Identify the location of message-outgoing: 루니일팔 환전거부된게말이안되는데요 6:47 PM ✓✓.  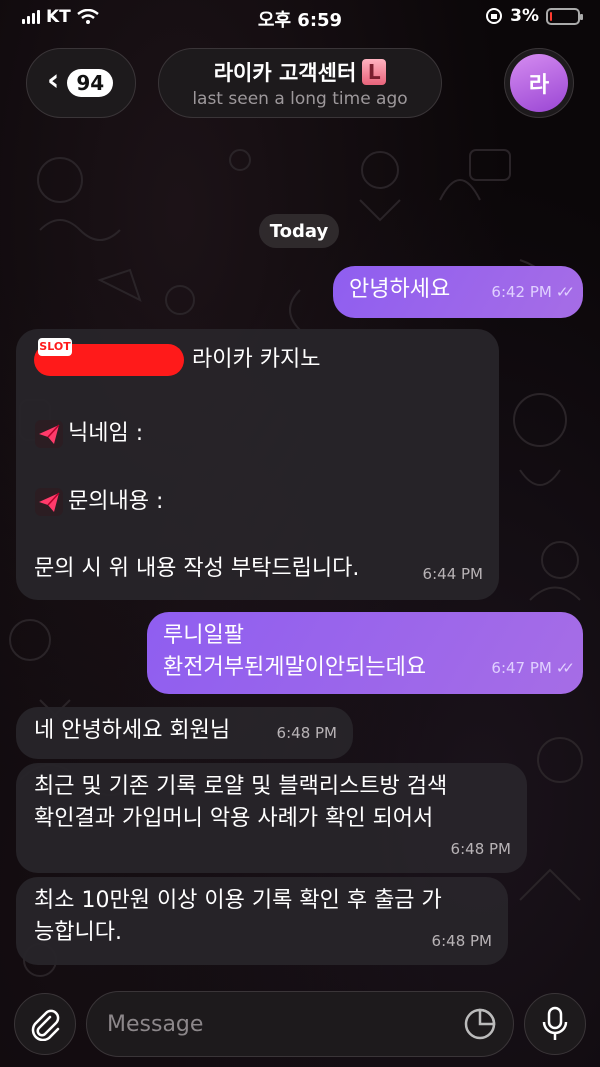
(365, 653).